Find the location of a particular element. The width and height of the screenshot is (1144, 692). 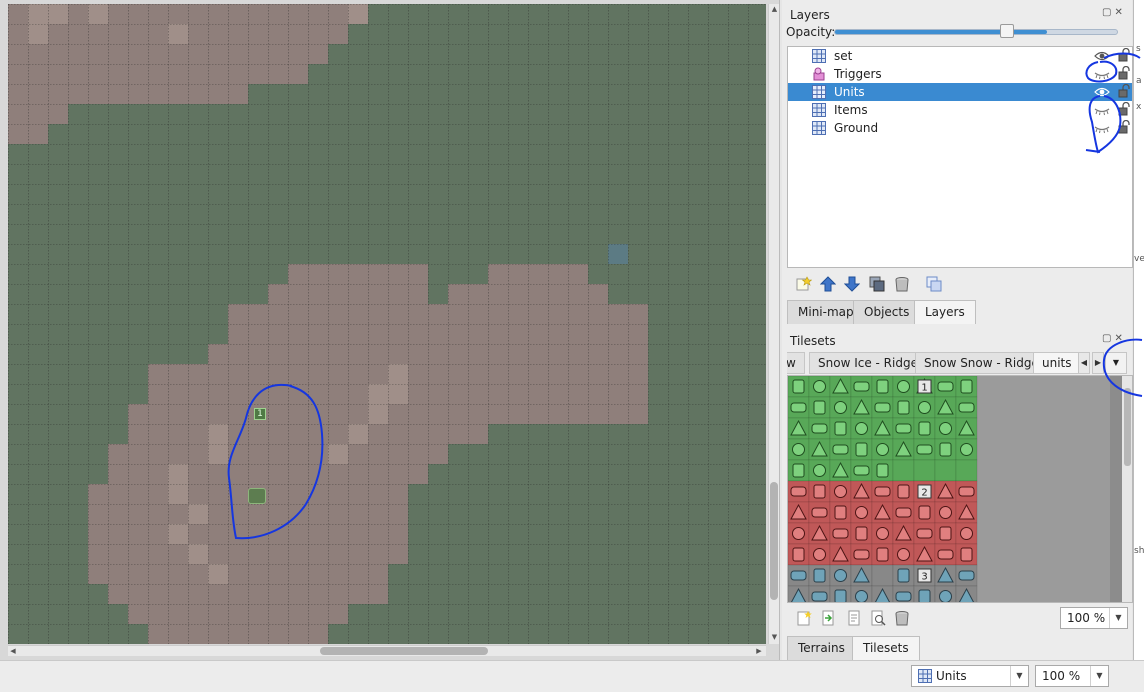

tileset-tab-w: w is located at coordinates (796, 363).